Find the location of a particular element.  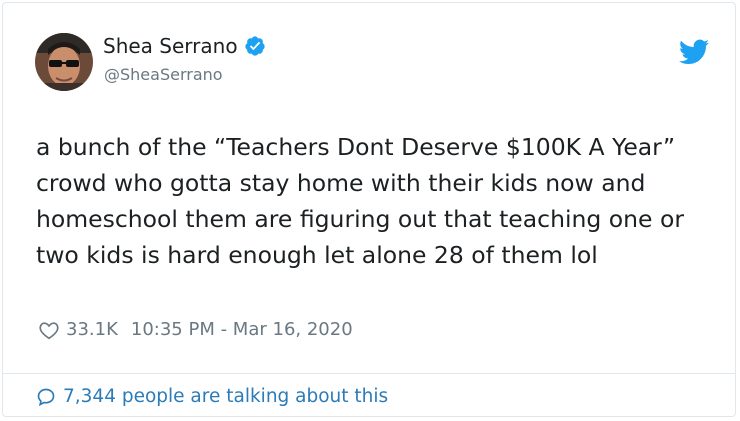

tweet-meta: 33.1K 10:35 PM - Mar 16, 2020 is located at coordinates (195, 330).